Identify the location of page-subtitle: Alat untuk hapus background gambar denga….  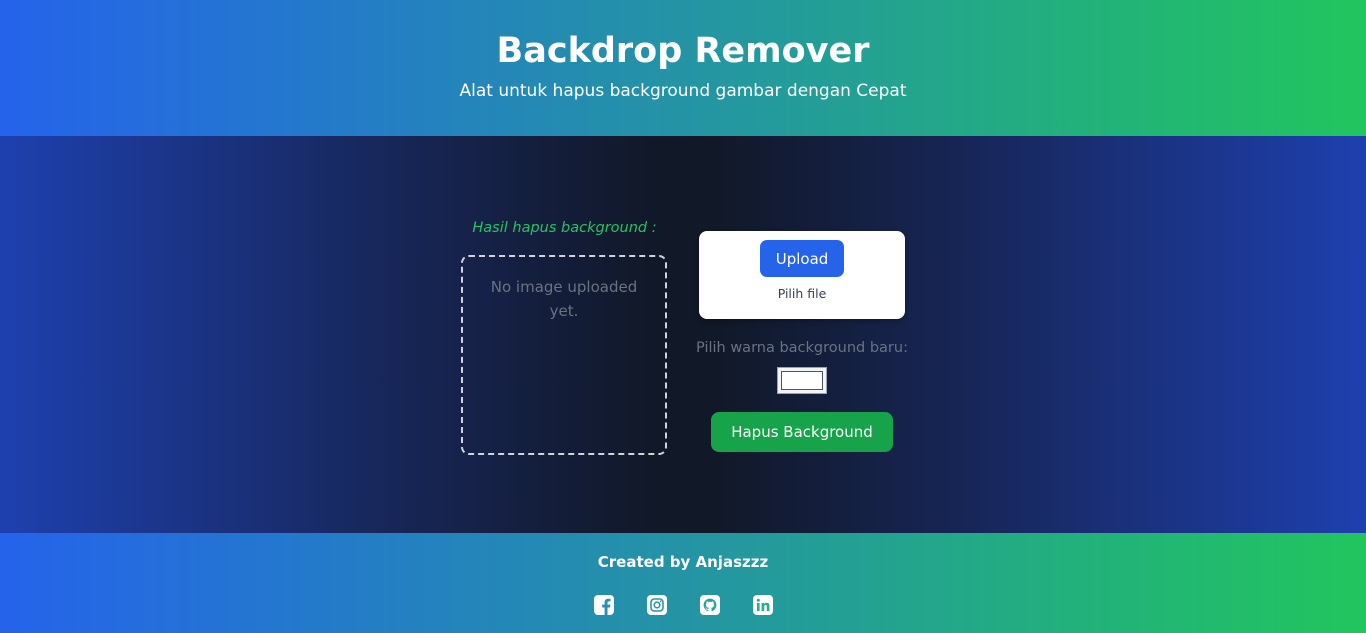
(683, 91).